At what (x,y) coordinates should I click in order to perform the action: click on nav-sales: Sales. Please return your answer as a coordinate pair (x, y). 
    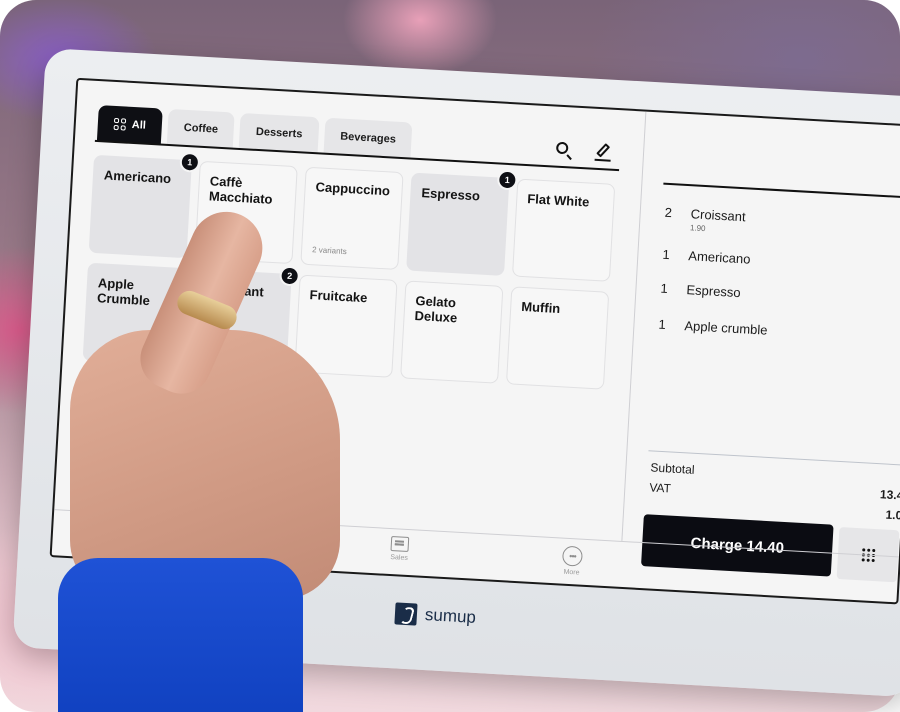
    Looking at the image, I should click on (400, 549).